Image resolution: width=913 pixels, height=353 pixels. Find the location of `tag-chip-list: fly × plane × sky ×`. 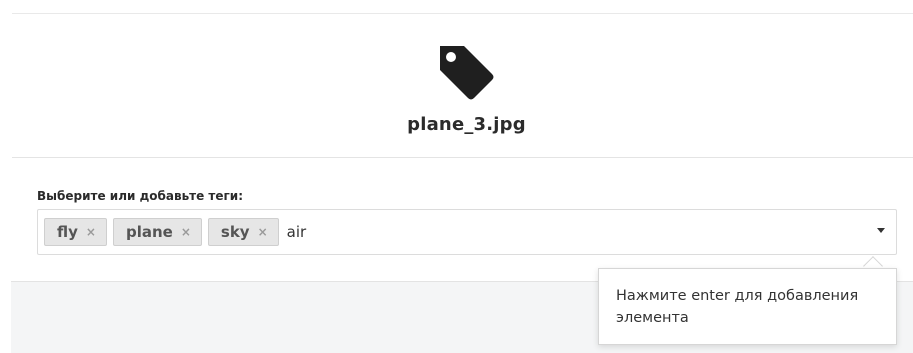

tag-chip-list: fly × plane × sky × is located at coordinates (225, 232).